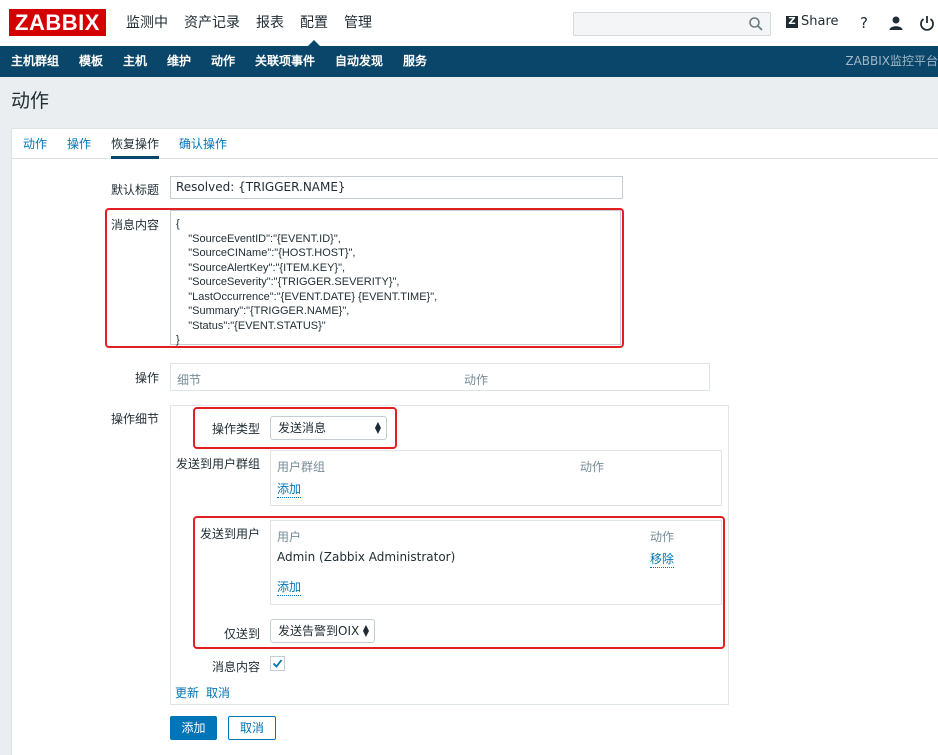 The image size is (938, 755). I want to click on users-col-user: 用户, so click(289, 537).